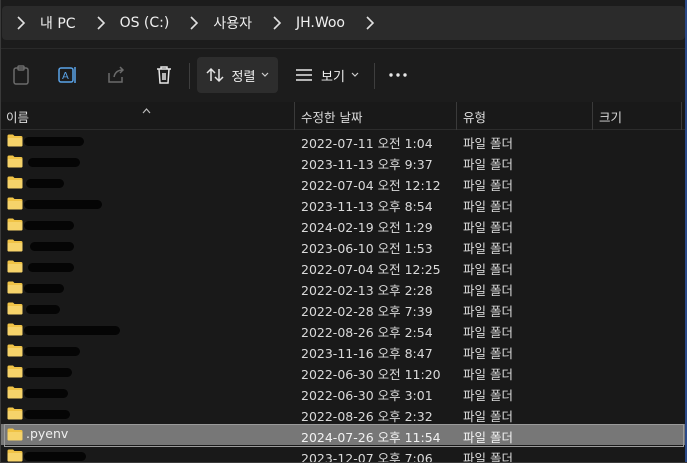  I want to click on file-row: 2024-02-19 오전 1:29 파일 폴더, so click(343, 224).